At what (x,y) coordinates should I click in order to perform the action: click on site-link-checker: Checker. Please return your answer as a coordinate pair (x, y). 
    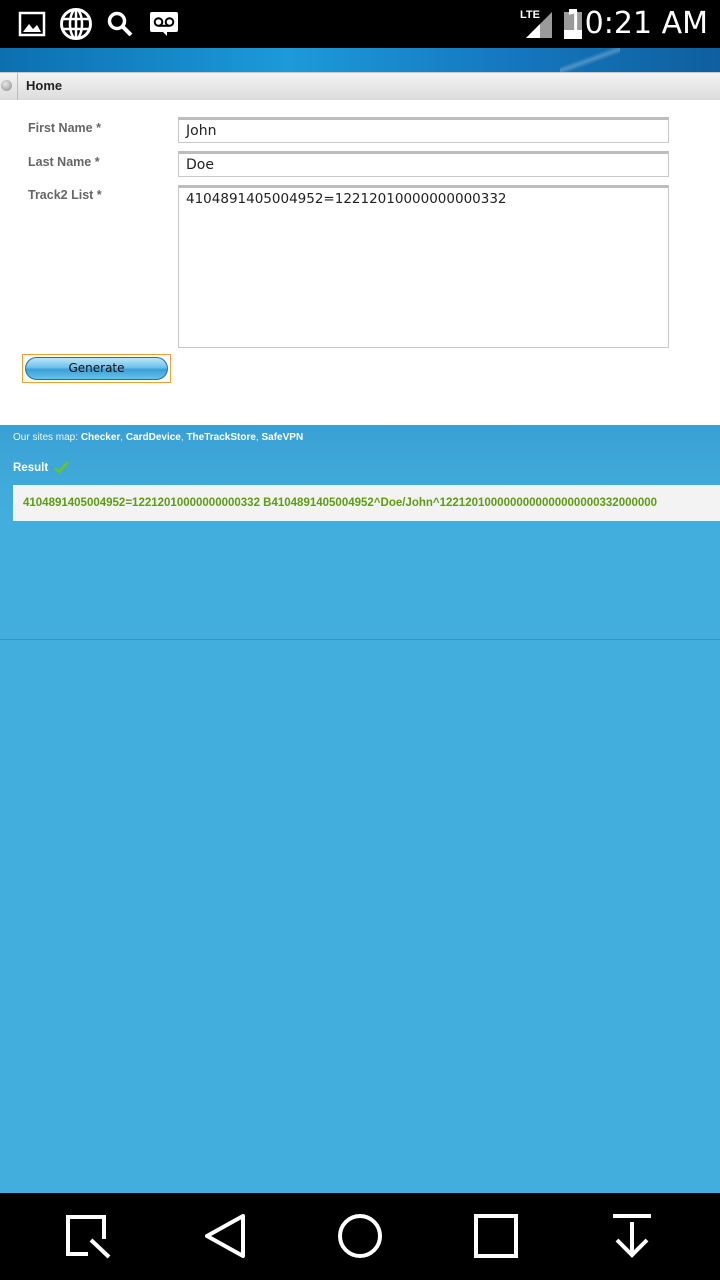
    Looking at the image, I should click on (100, 437).